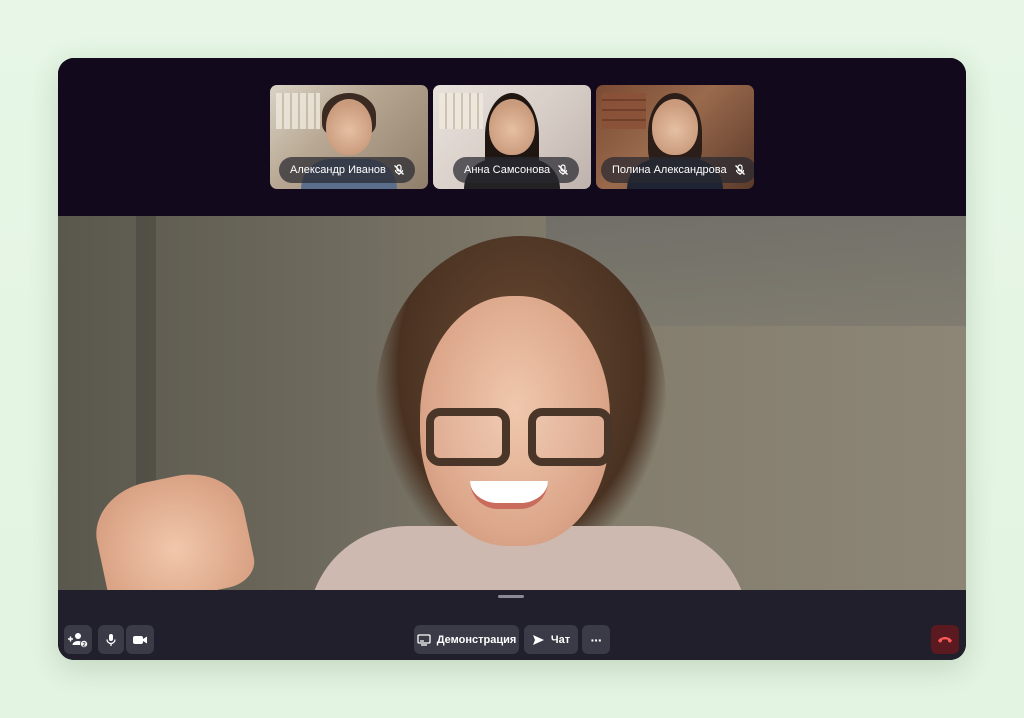  Describe the element at coordinates (338, 170) in the screenshot. I see `participant-name: Александр Иванов` at that location.